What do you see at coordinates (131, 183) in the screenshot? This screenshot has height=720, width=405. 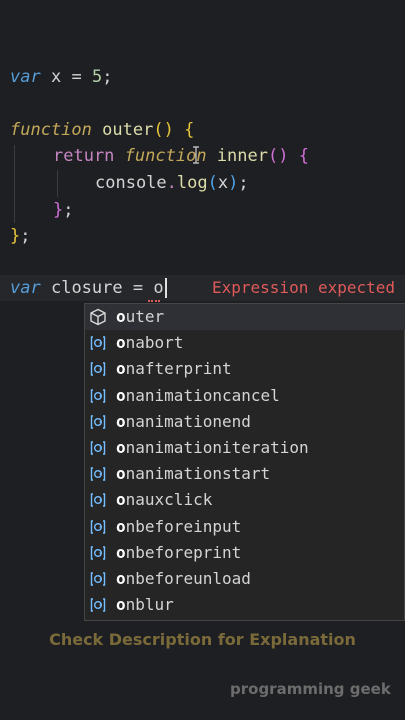 I see `object-name: console` at bounding box center [131, 183].